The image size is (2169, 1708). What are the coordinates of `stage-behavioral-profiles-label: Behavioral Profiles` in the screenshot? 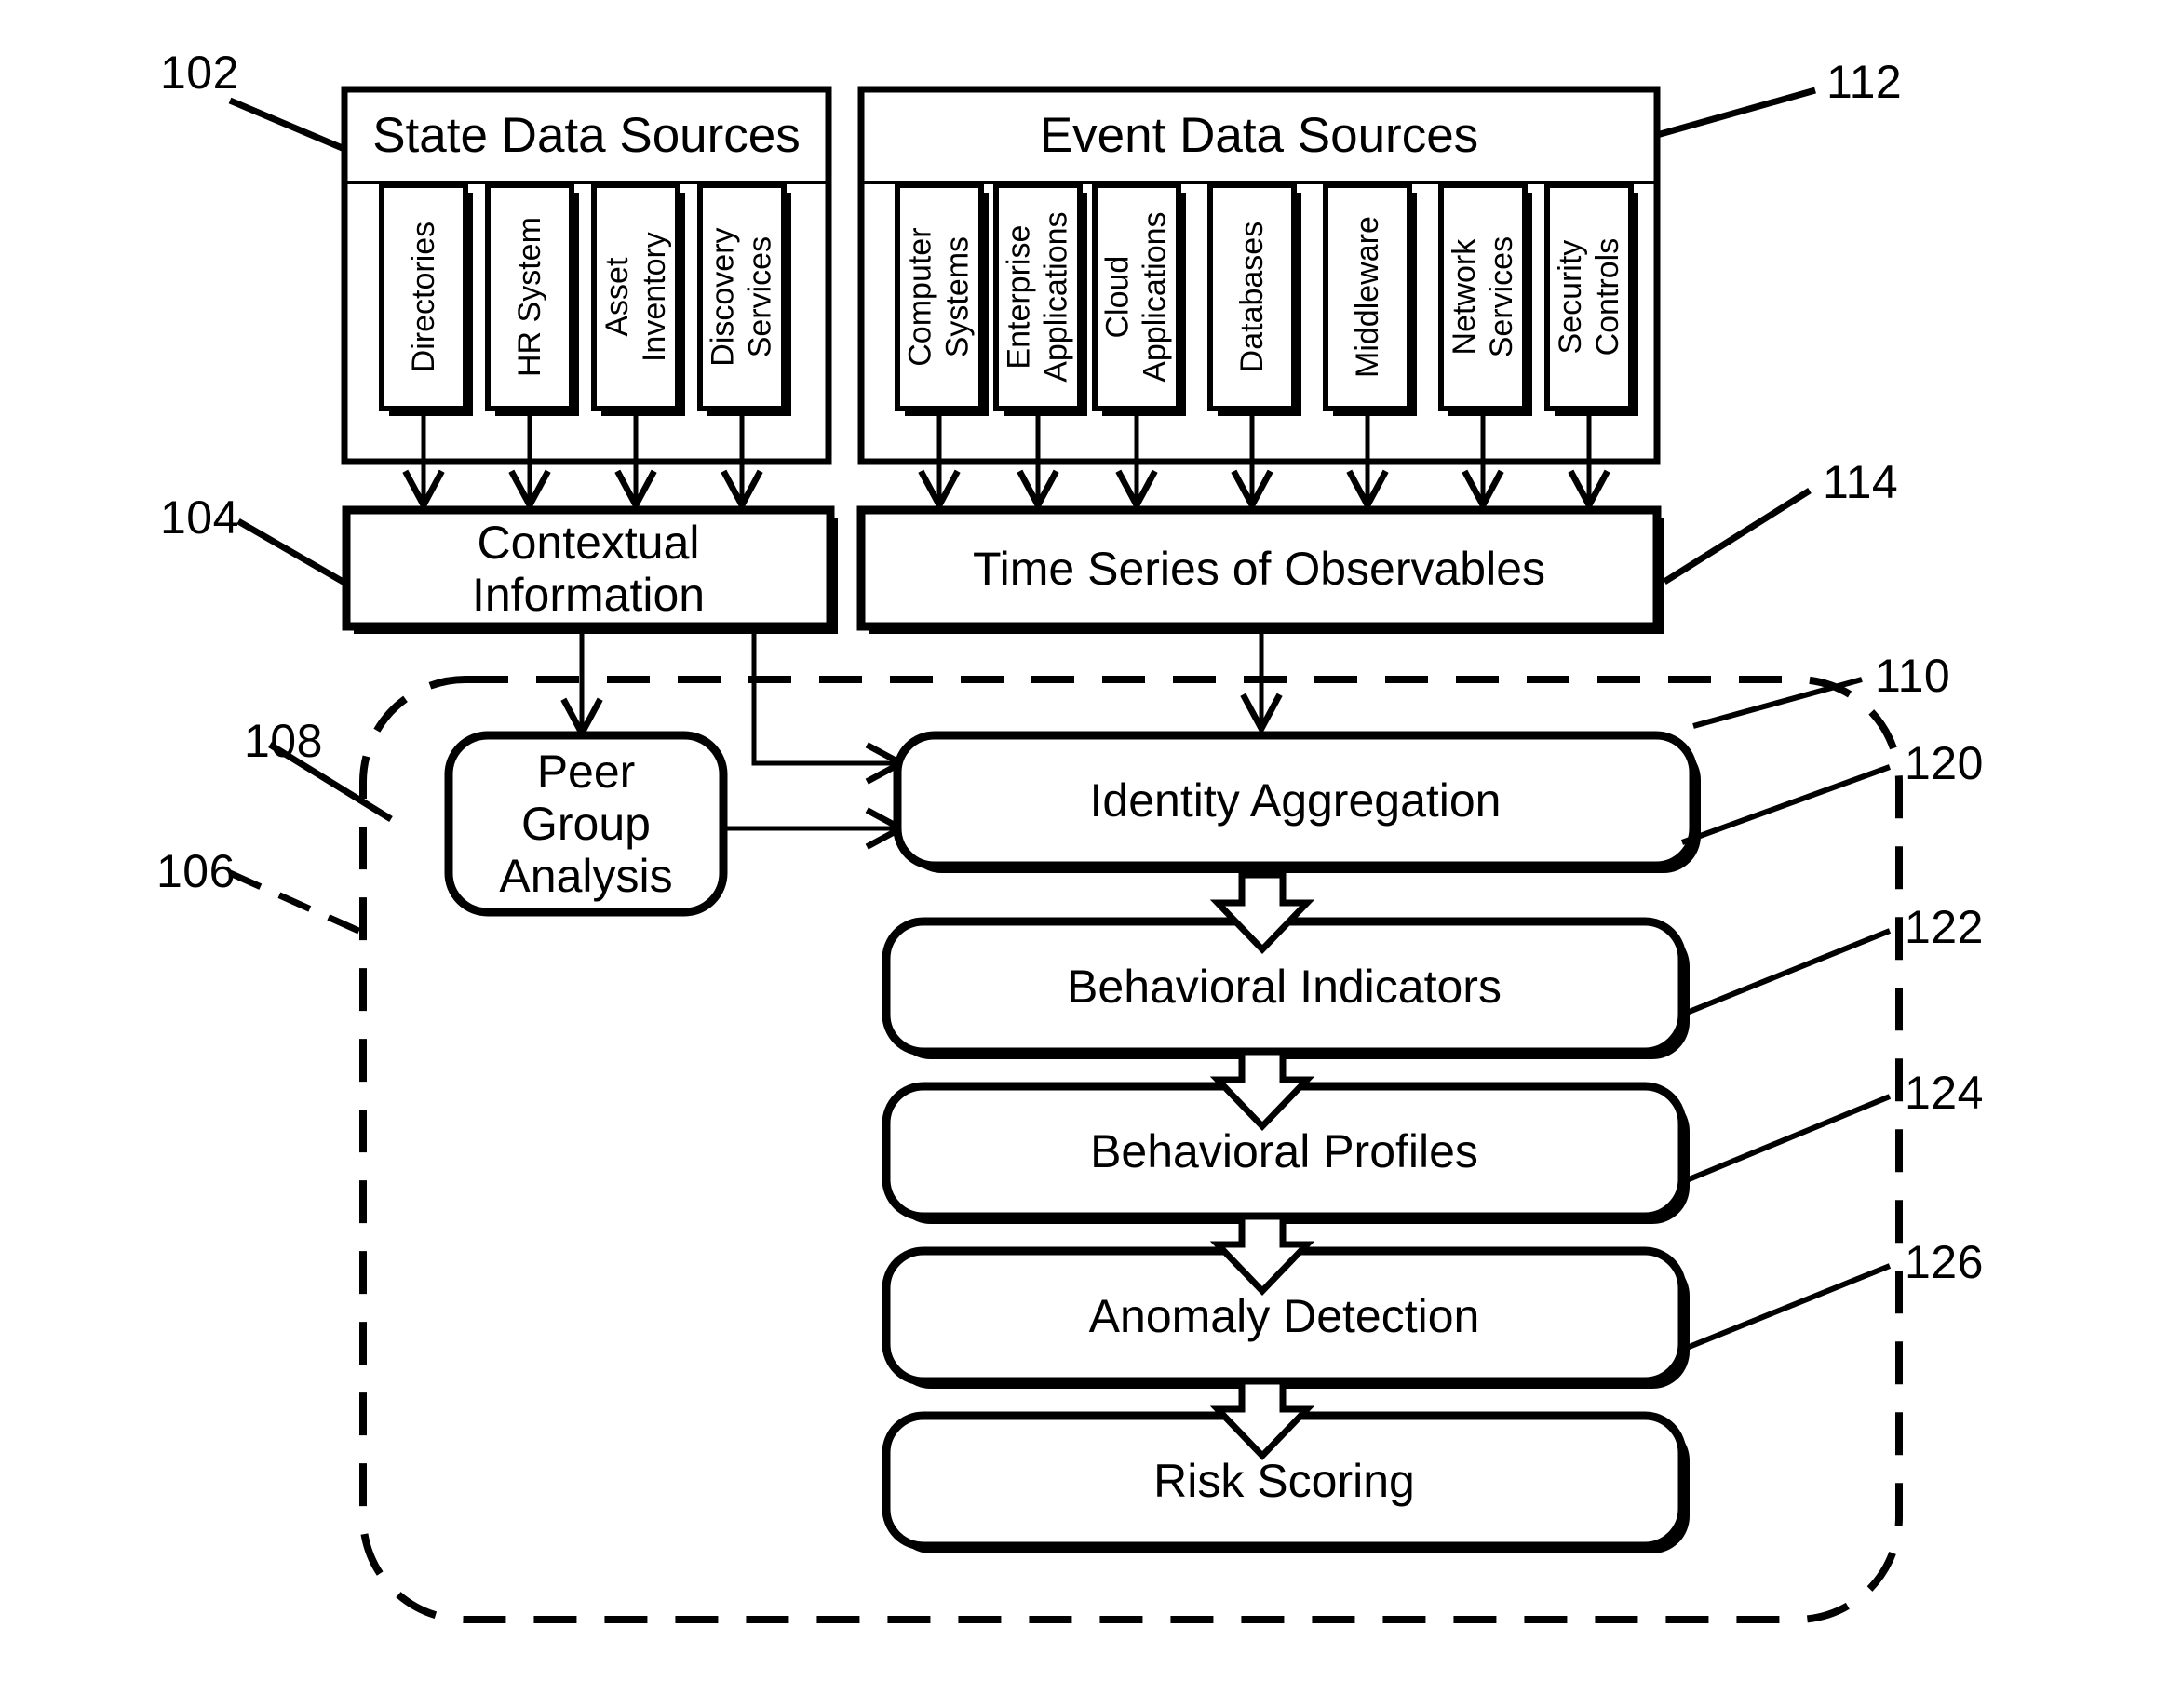 It's located at (1284, 1150).